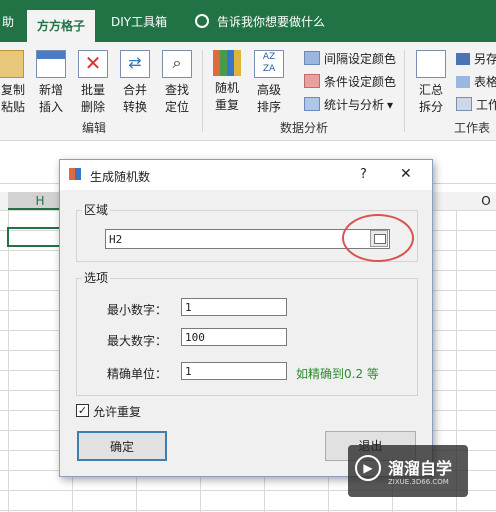 Image resolution: width=496 pixels, height=512 pixels. Describe the element at coordinates (312, 58) in the screenshot. I see `grid-color-icon` at that location.